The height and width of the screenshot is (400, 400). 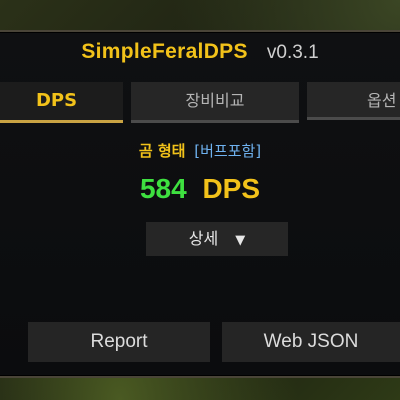 What do you see at coordinates (200, 189) in the screenshot?
I see `dps-readout: 584 DPS` at bounding box center [200, 189].